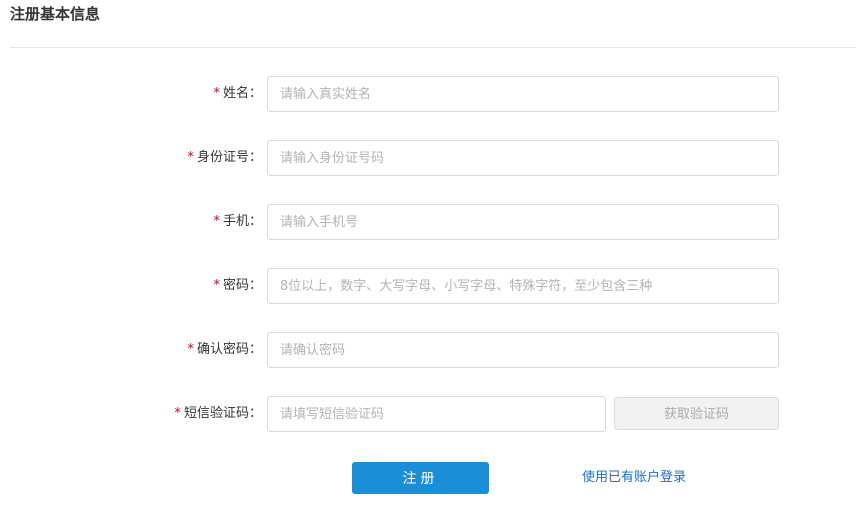  What do you see at coordinates (523, 286) in the screenshot?
I see `password-input` at bounding box center [523, 286].